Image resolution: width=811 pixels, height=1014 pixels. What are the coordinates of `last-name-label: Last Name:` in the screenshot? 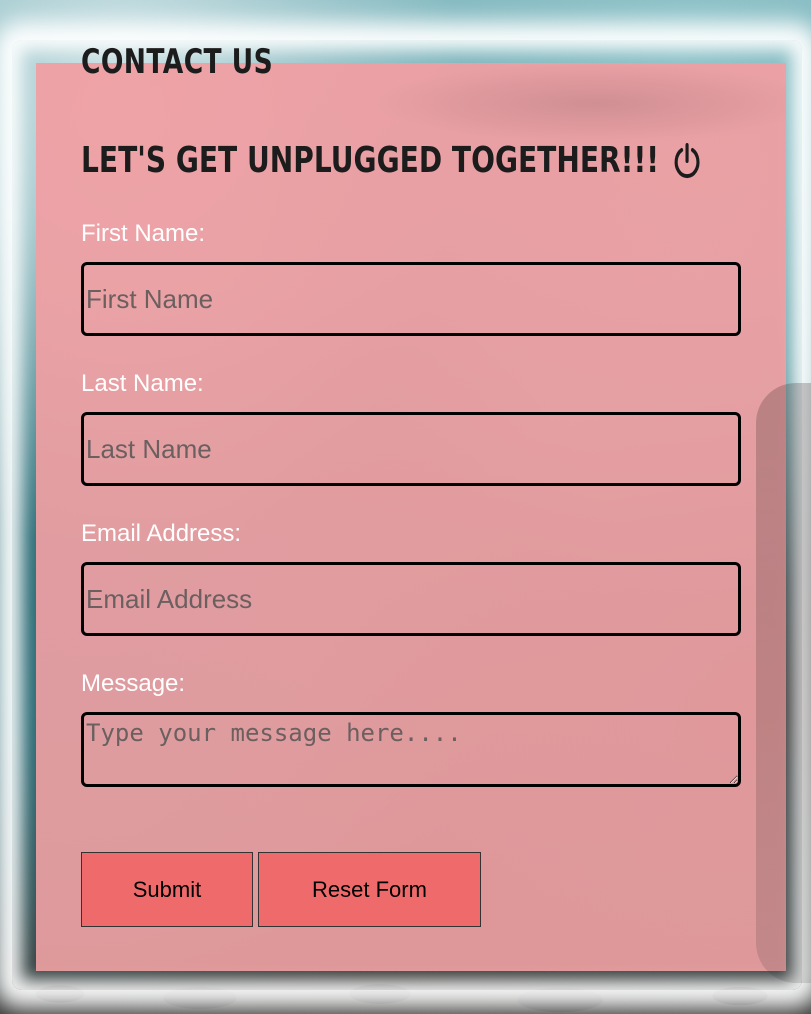 It's located at (142, 383).